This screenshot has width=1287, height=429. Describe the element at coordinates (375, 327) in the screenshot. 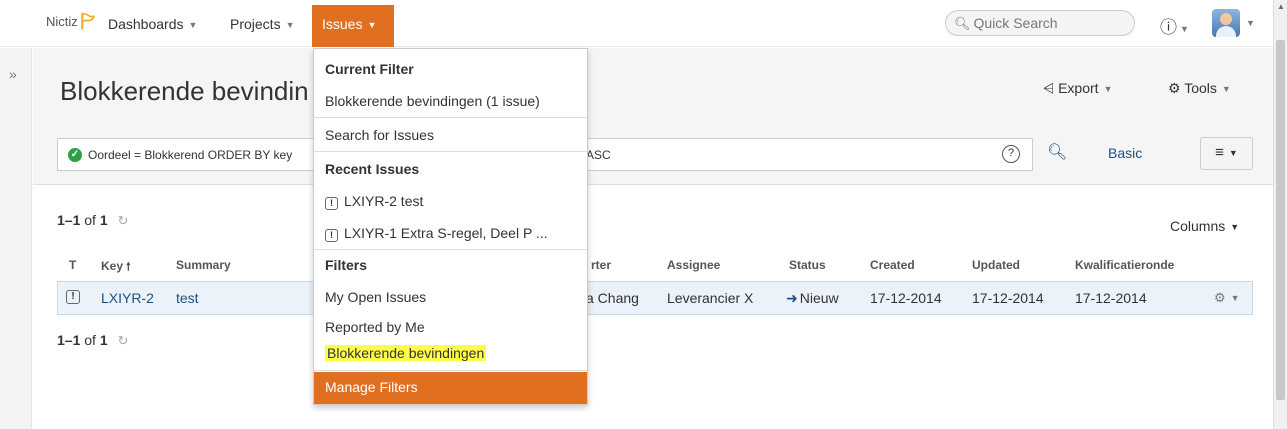

I see `menu-item-reported-by-me: Reported by Me` at that location.